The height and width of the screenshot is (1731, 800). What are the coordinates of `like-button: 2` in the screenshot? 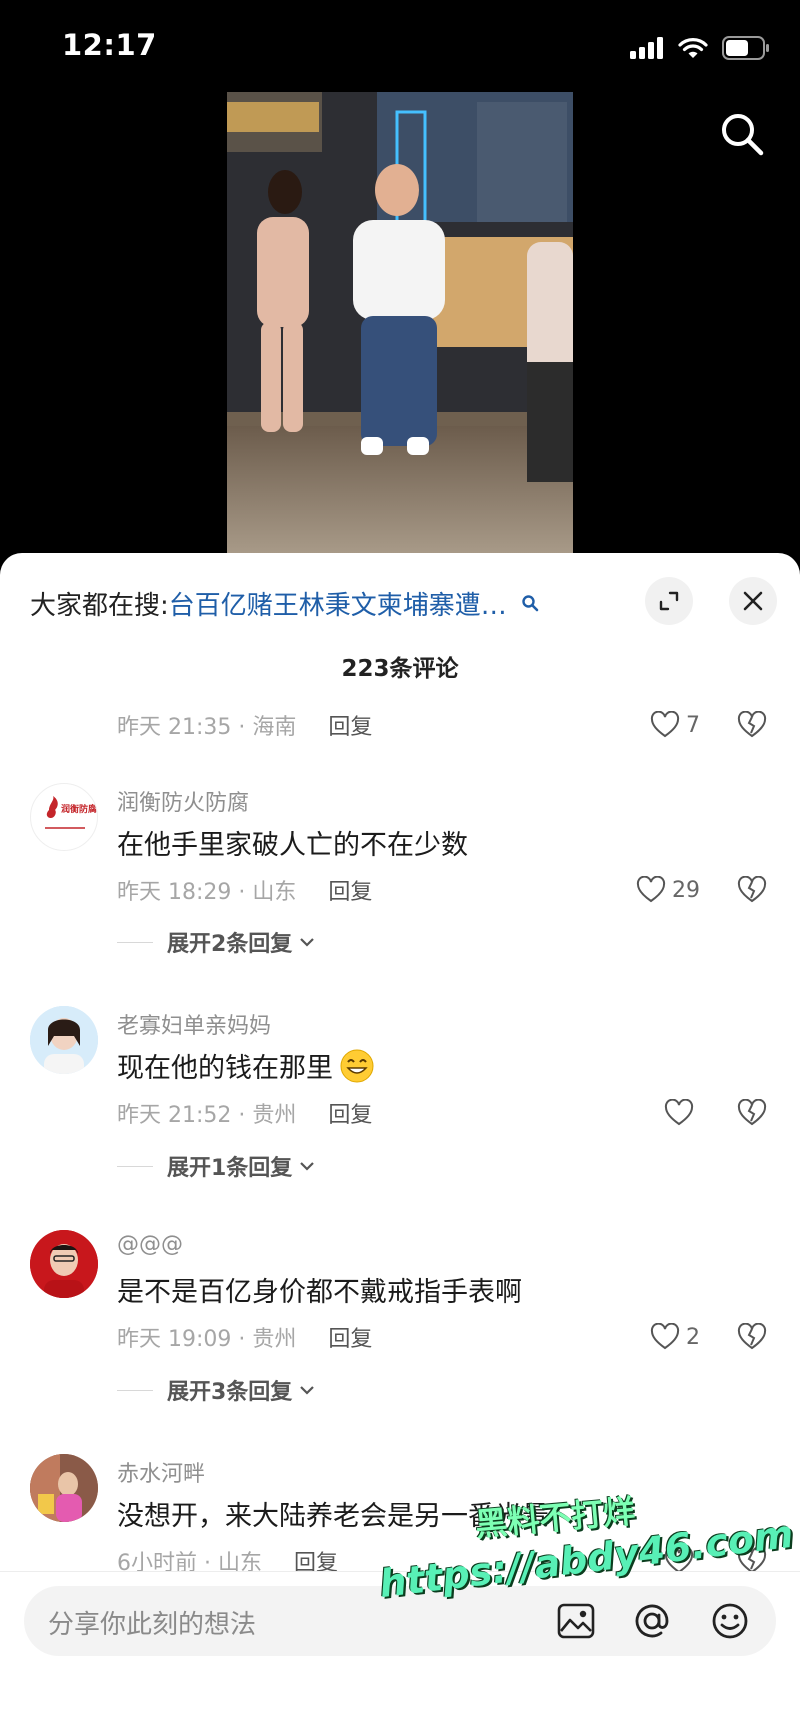 It's located at (675, 1337).